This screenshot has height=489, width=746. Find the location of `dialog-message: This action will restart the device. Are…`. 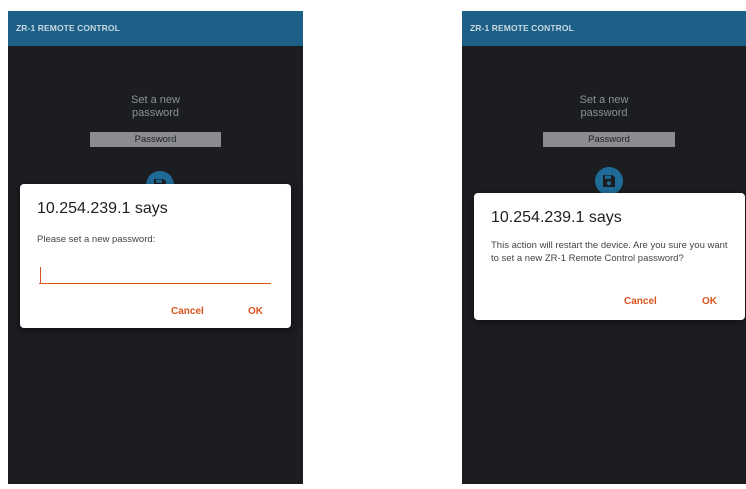

dialog-message: This action will restart the device. Are… is located at coordinates (609, 252).